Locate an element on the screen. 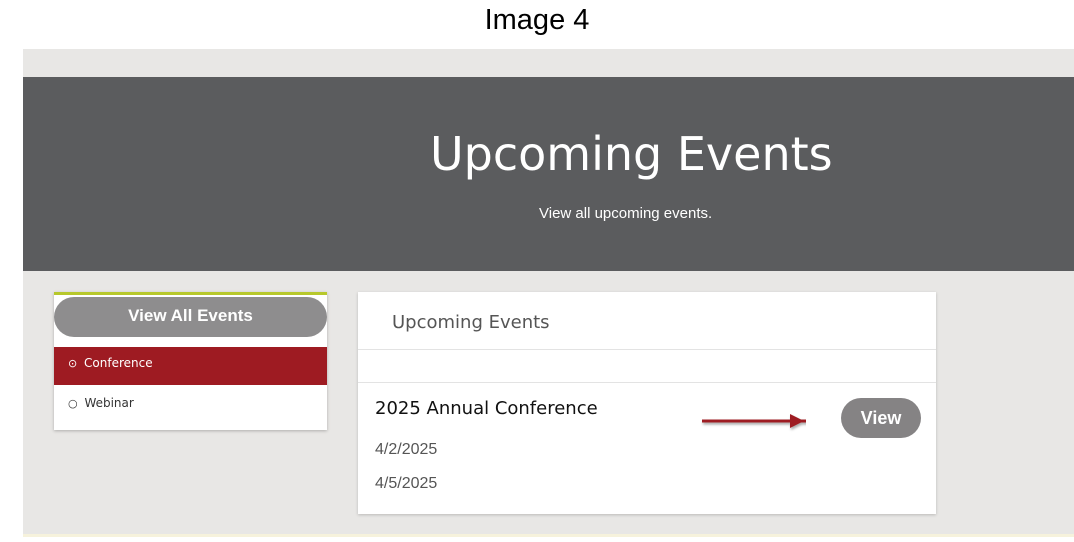  event-name: 2025 Annual Conference is located at coordinates (486, 408).